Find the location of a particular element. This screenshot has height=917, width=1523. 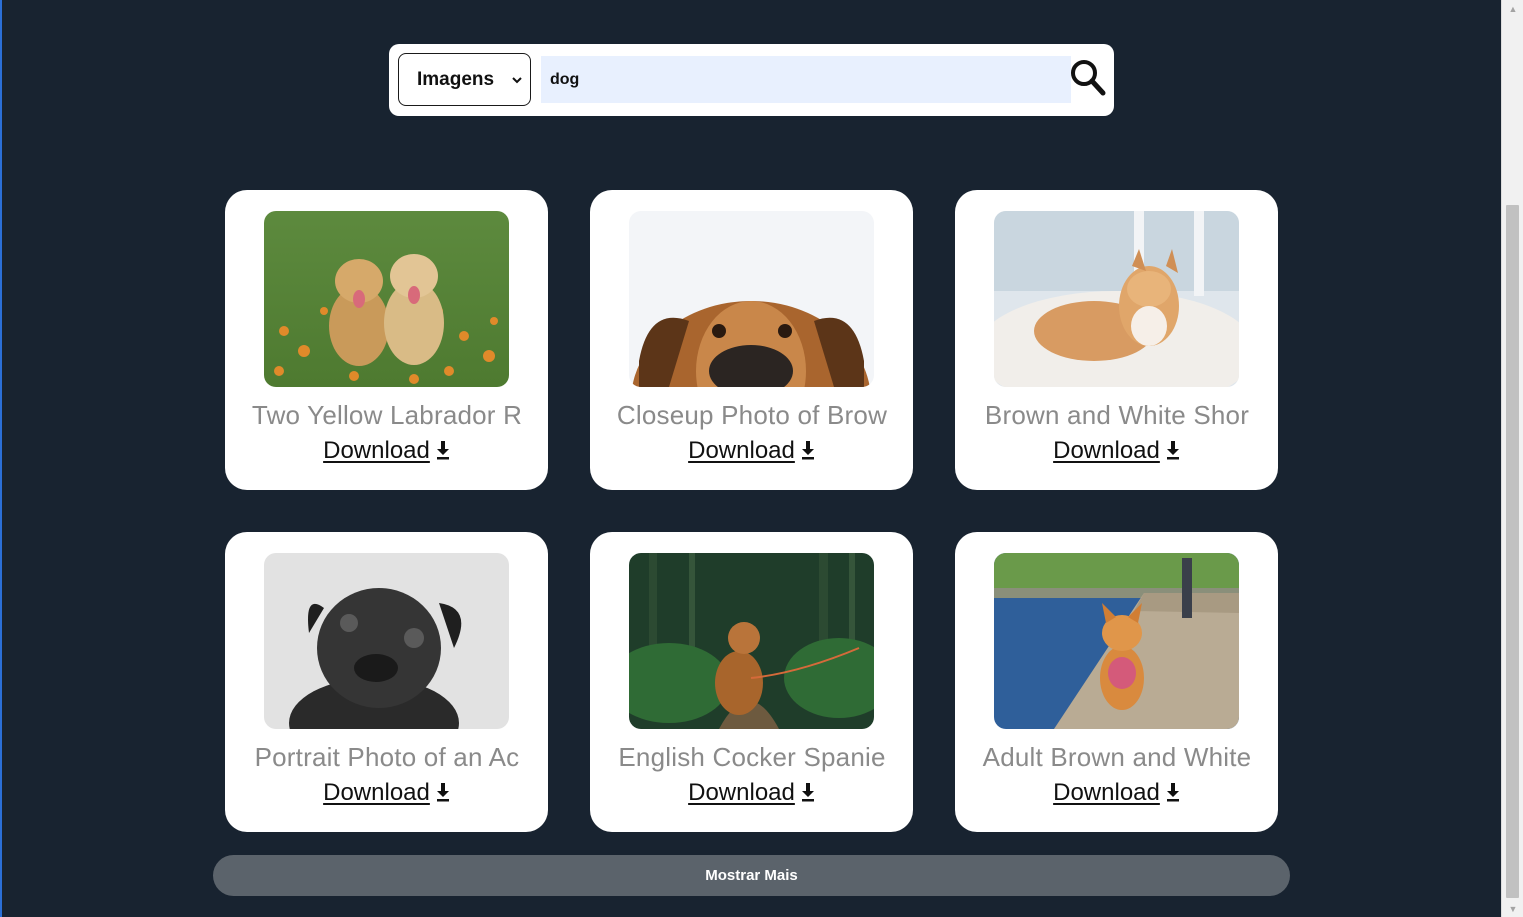

magnifier-icon is located at coordinates (1088, 78).